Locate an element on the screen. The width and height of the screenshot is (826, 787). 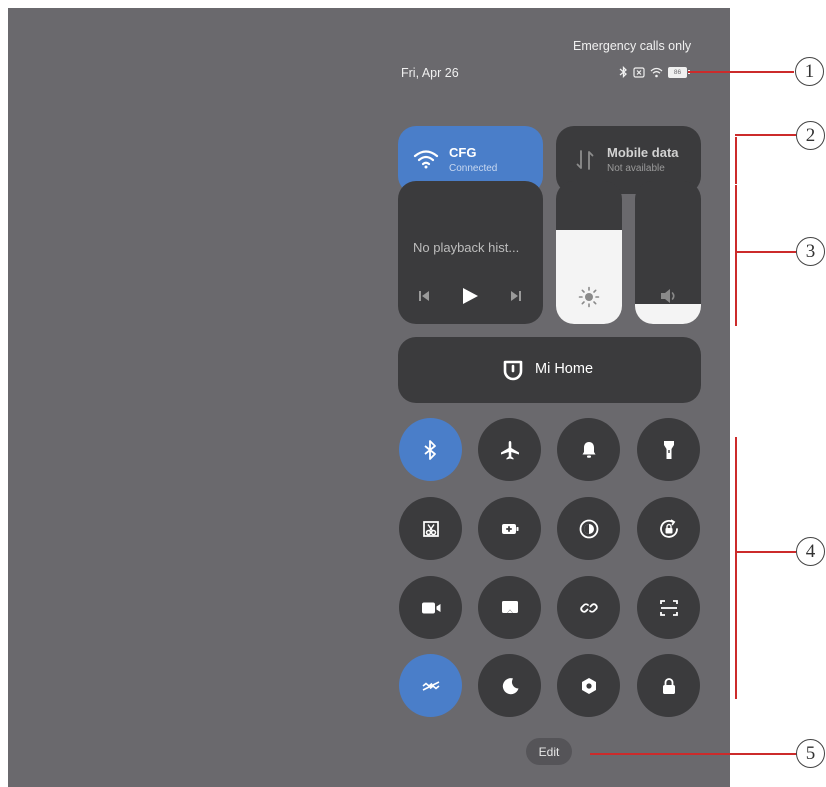
cast-toggle is located at coordinates (509, 607).